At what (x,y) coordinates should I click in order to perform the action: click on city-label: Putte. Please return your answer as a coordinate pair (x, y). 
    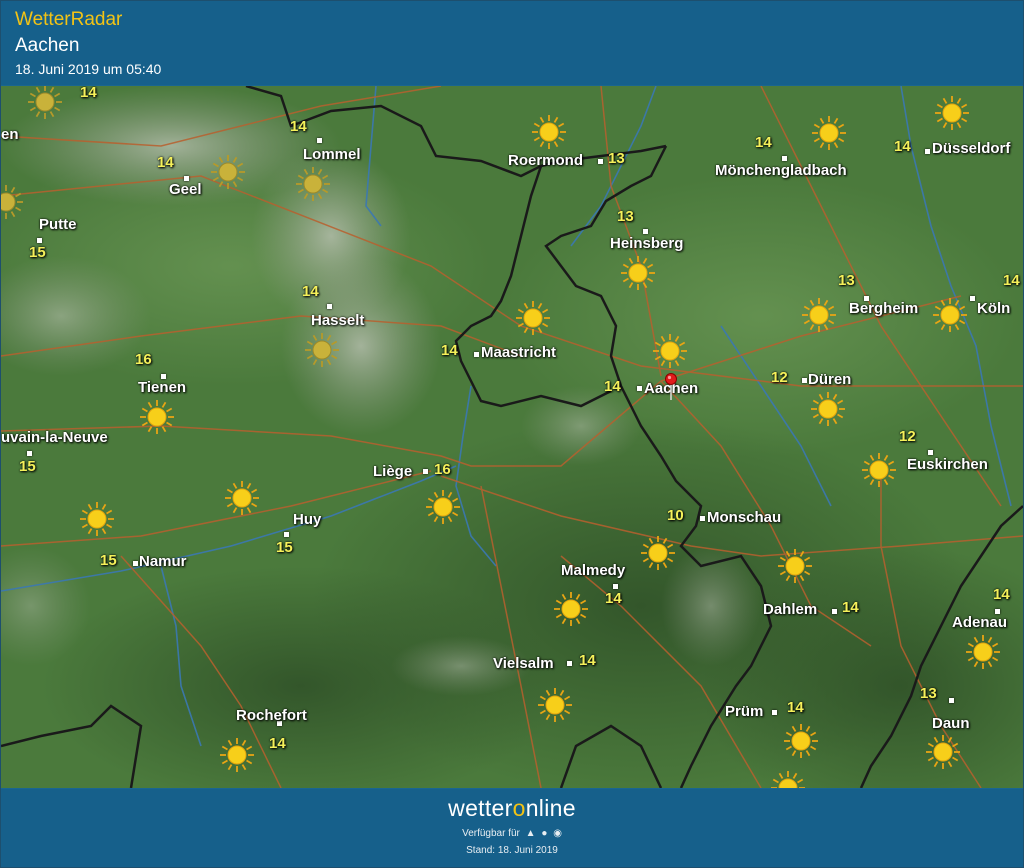
    Looking at the image, I should click on (58, 224).